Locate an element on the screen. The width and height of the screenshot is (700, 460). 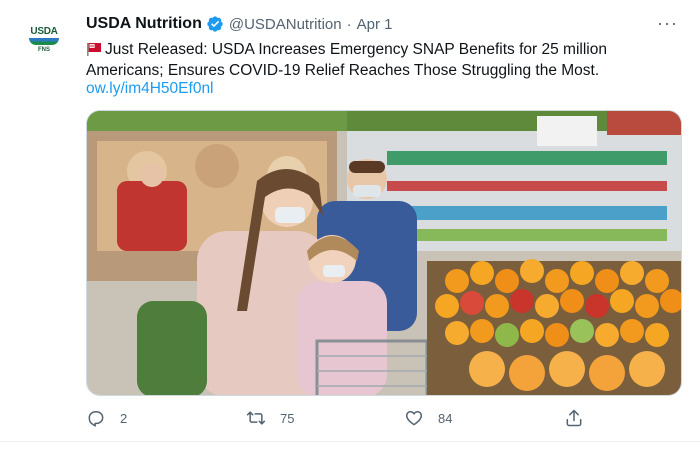
usda-logo-icon is located at coordinates (44, 41).